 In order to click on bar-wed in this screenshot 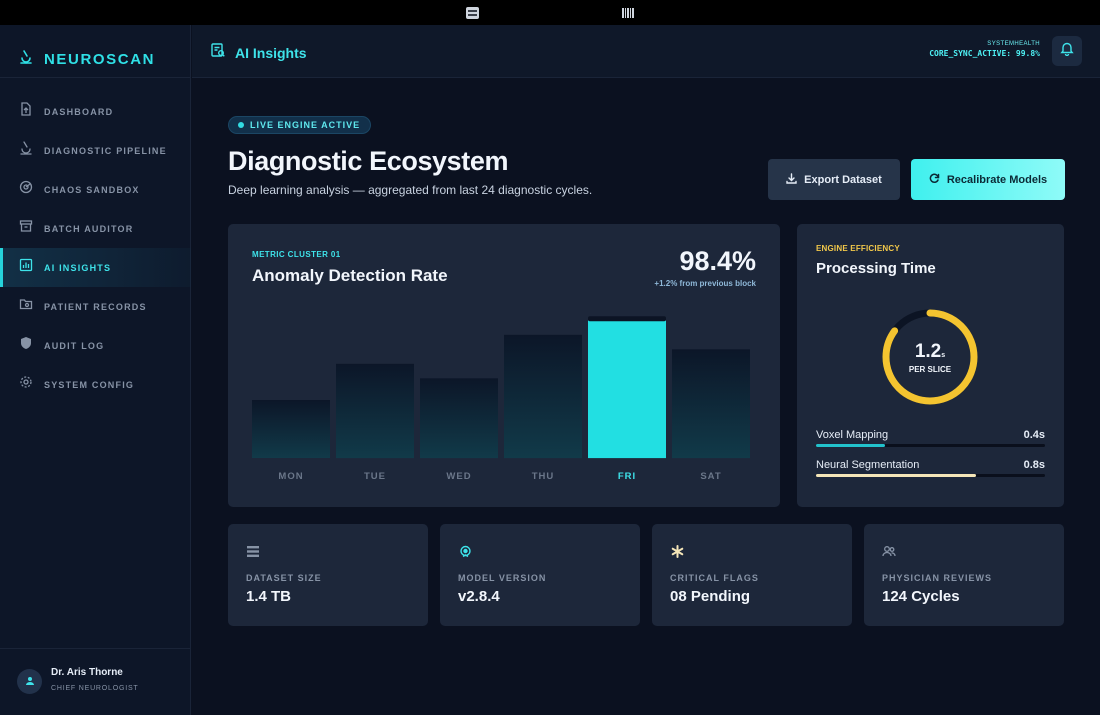, I will do `click(459, 418)`.